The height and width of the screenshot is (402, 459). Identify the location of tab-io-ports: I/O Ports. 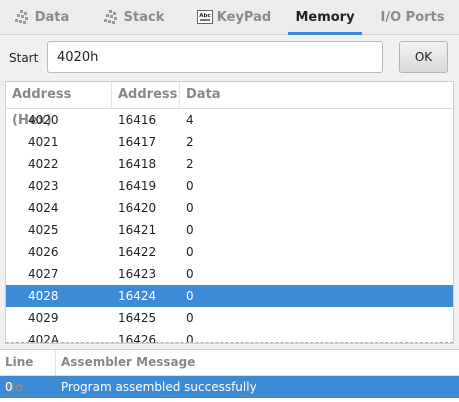
(412, 17).